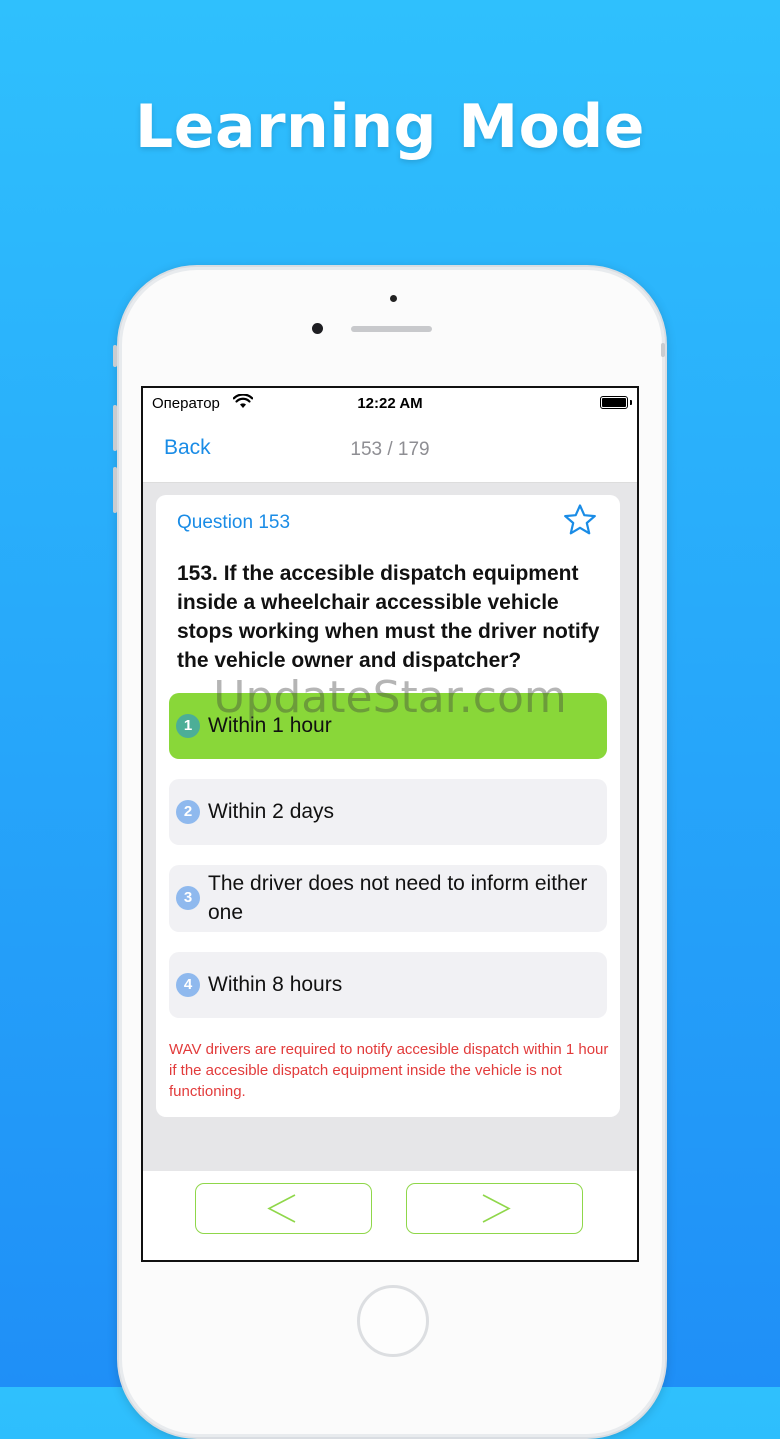 Image resolution: width=780 pixels, height=1439 pixels. I want to click on chevron-left-icon, so click(281, 1208).